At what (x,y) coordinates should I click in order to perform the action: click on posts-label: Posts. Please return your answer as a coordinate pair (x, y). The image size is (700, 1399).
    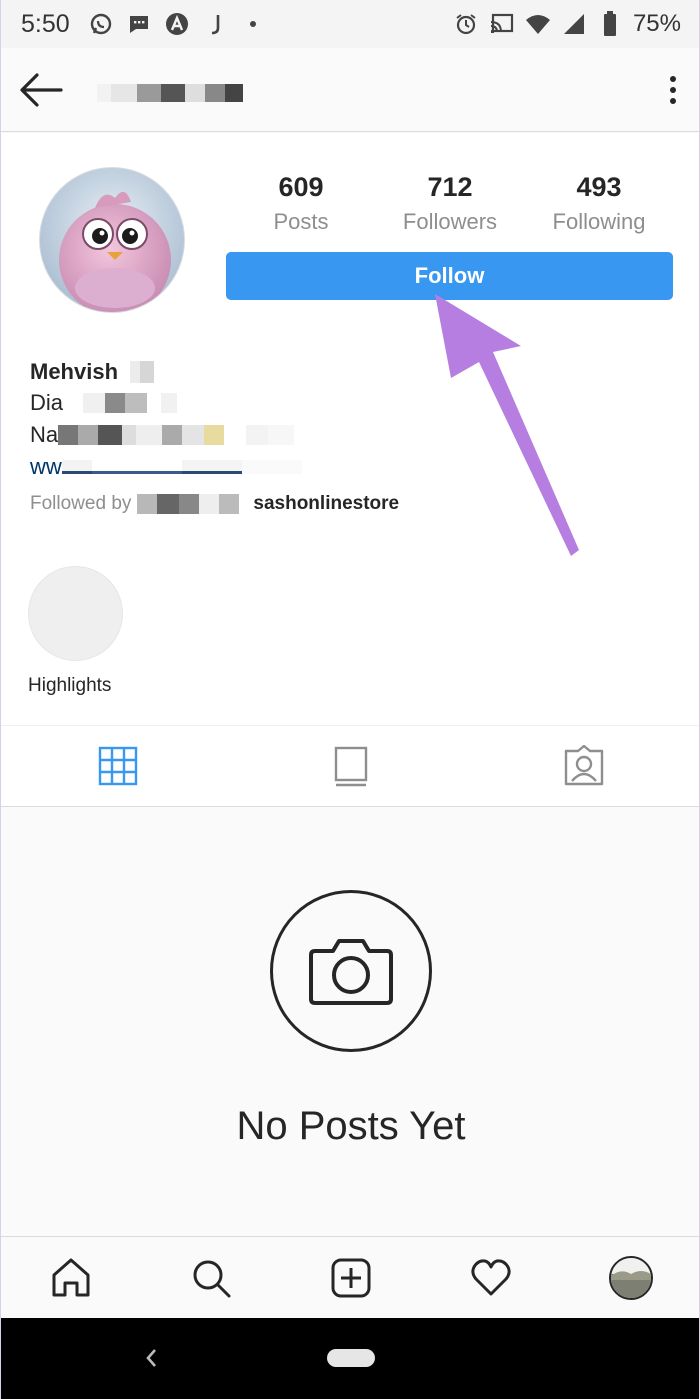
    Looking at the image, I should click on (301, 221).